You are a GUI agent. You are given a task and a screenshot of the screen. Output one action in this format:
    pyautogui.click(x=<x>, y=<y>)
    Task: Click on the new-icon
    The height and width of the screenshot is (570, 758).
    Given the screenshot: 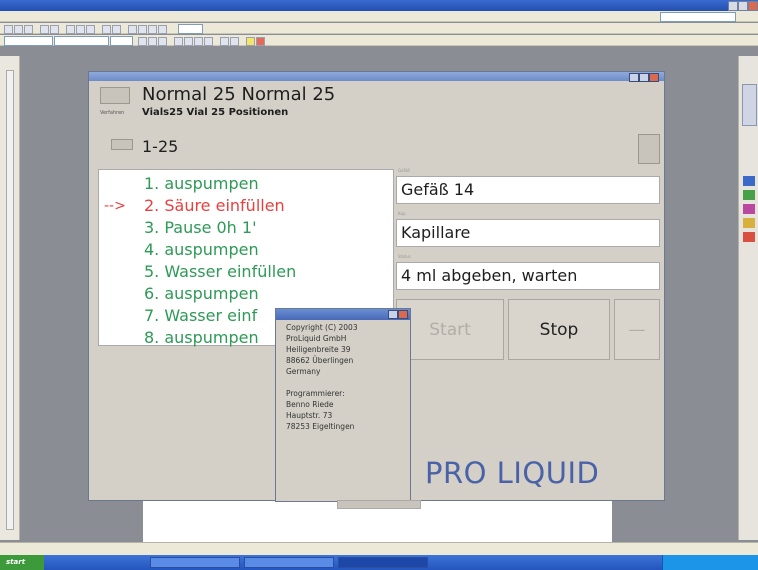 What is the action you would take?
    pyautogui.click(x=8, y=29)
    